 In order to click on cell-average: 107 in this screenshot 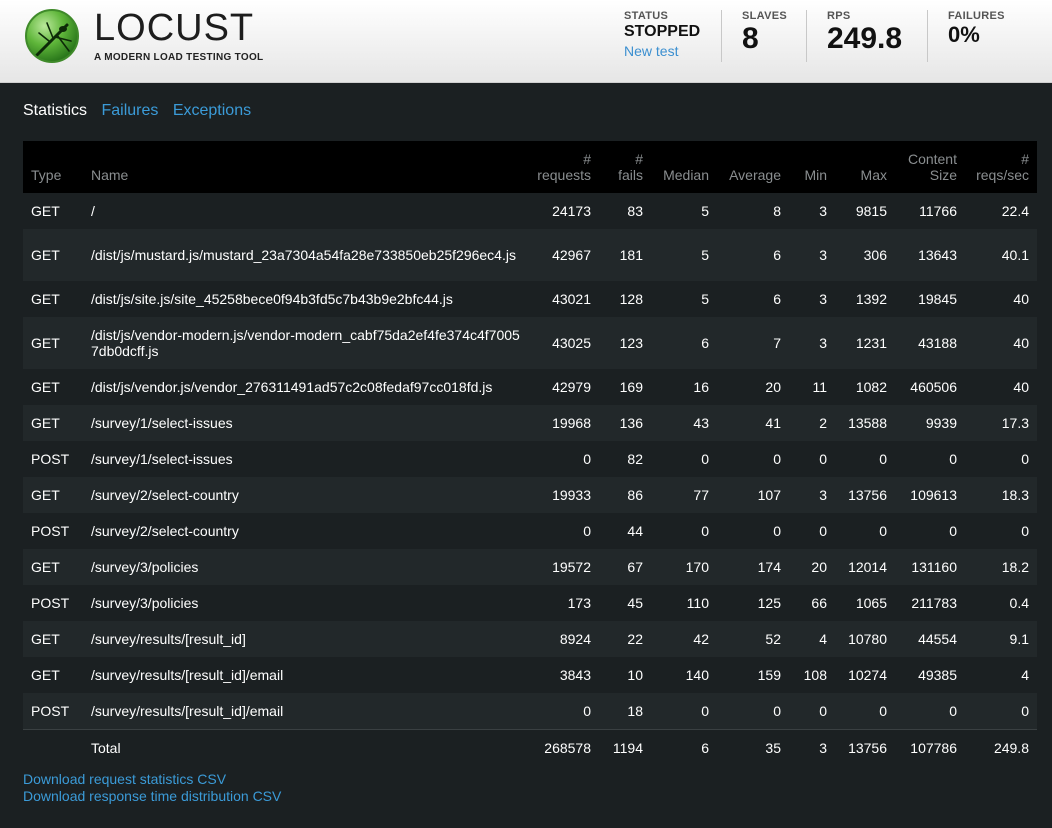, I will do `click(769, 495)`.